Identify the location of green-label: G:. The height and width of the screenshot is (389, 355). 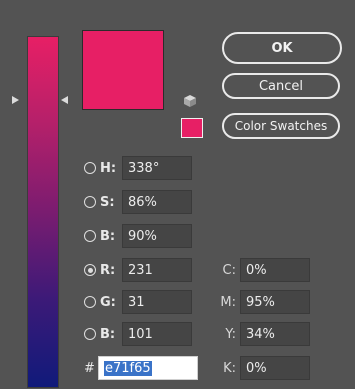
(108, 302).